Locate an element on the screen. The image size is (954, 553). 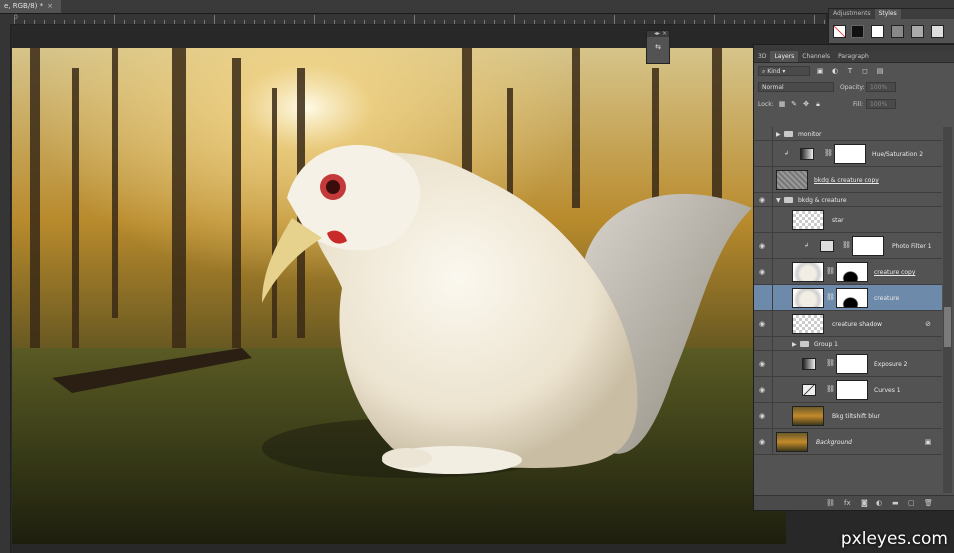
add-mask-icon: ◙ is located at coordinates (864, 503).